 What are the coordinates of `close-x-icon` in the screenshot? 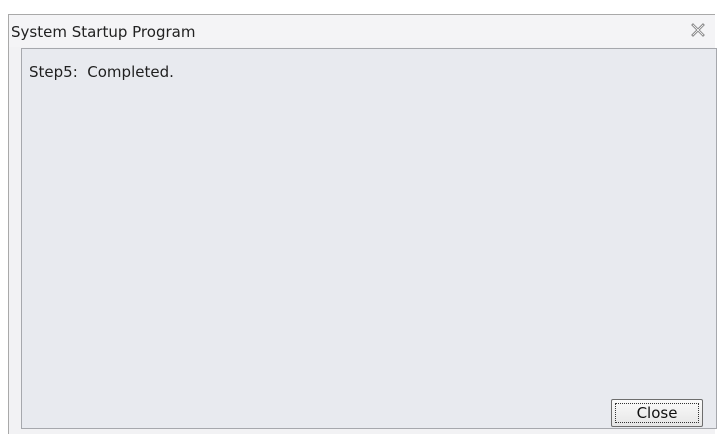 It's located at (698, 30).